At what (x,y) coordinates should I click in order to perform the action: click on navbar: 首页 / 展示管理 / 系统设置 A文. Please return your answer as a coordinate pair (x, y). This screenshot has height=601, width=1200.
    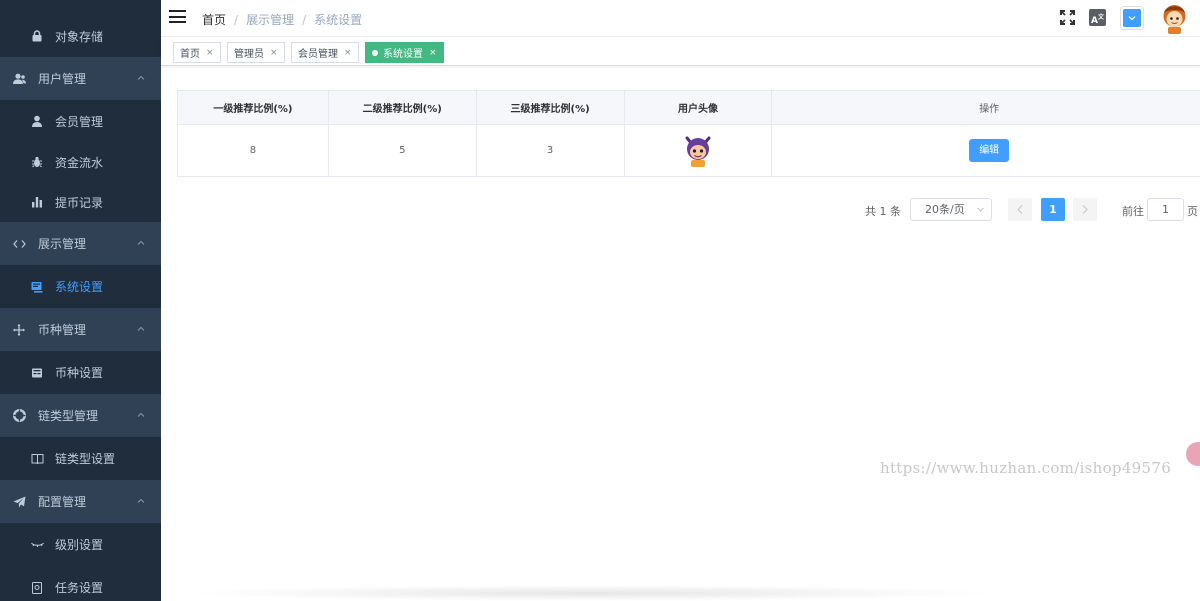
    Looking at the image, I should click on (680, 18).